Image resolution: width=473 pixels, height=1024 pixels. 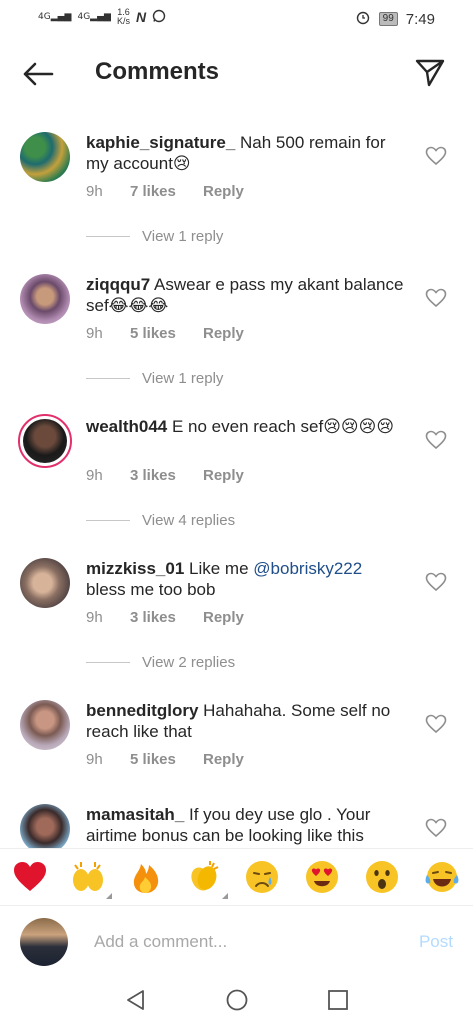 What do you see at coordinates (126, 426) in the screenshot?
I see `comment-username: wealth044` at bounding box center [126, 426].